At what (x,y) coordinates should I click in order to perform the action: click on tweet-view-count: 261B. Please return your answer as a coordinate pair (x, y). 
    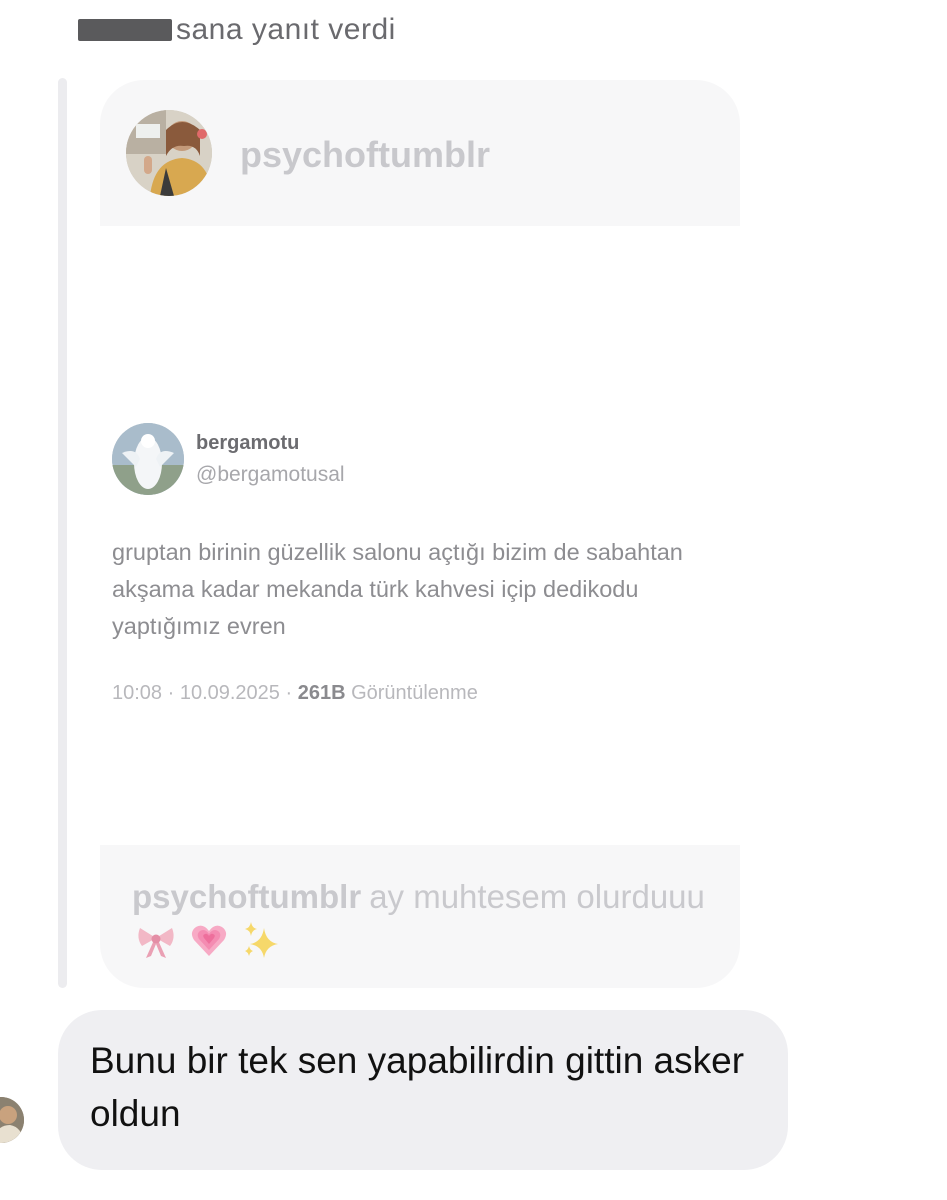
    Looking at the image, I should click on (321, 693).